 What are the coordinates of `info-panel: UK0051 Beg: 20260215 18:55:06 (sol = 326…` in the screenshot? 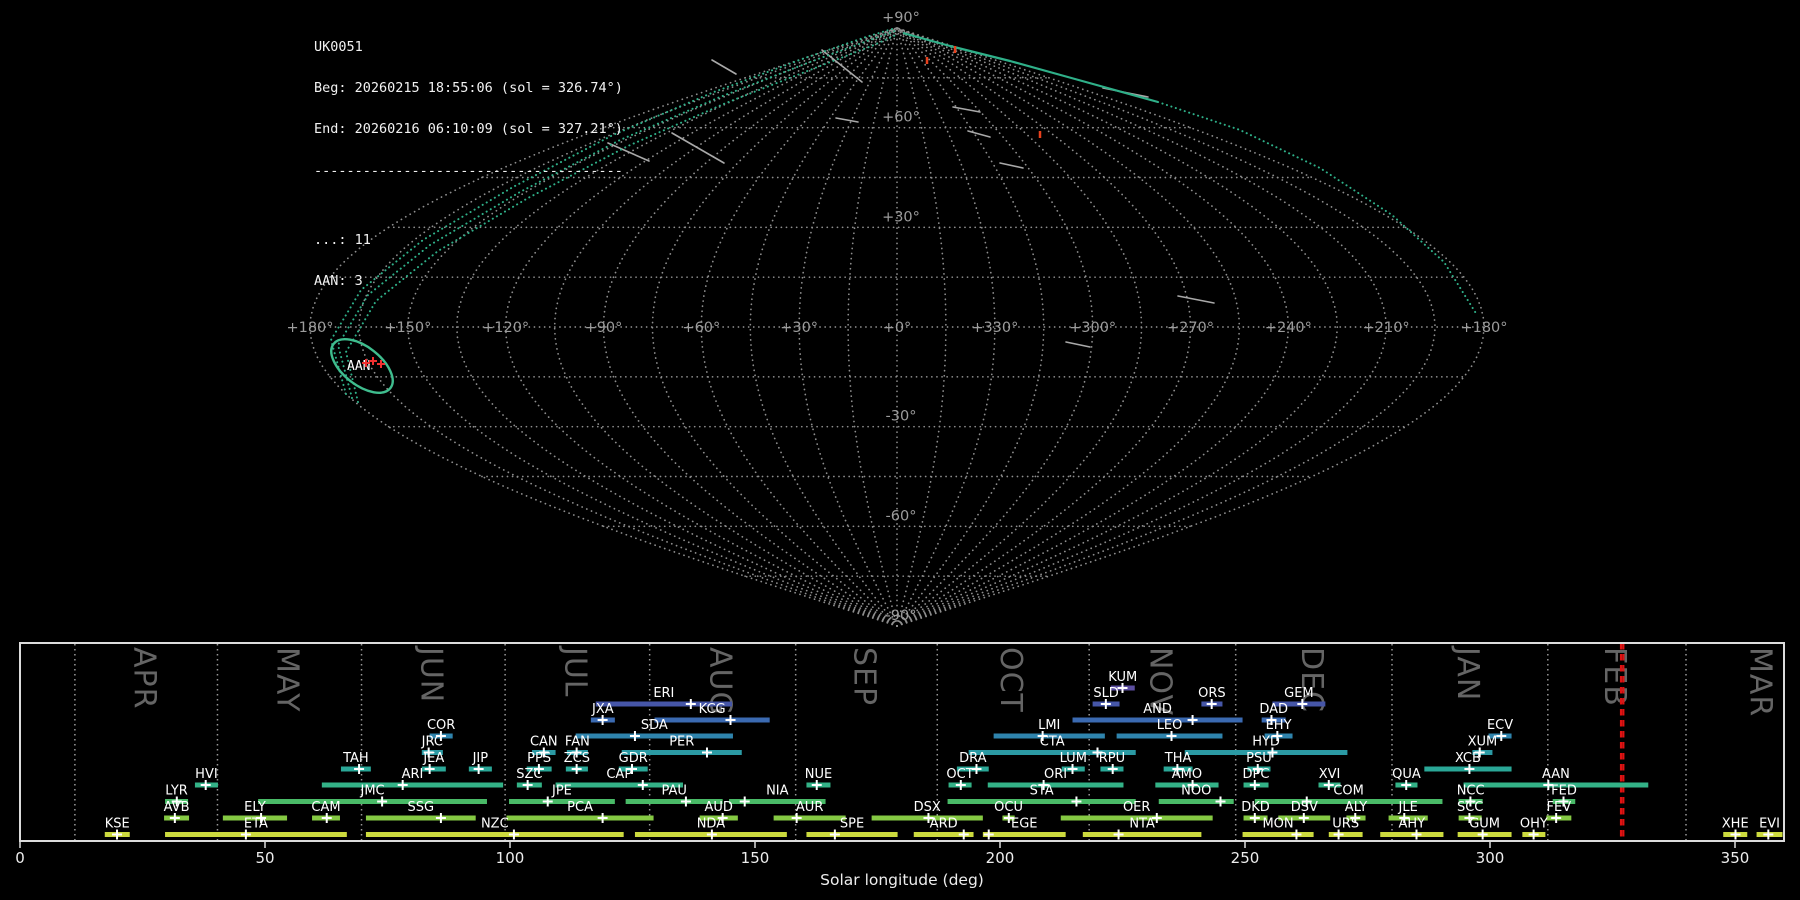 It's located at (468, 165).